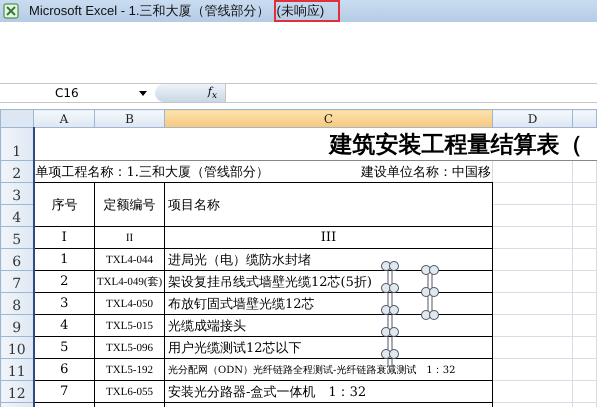  I want to click on column-header: B, so click(129, 119).